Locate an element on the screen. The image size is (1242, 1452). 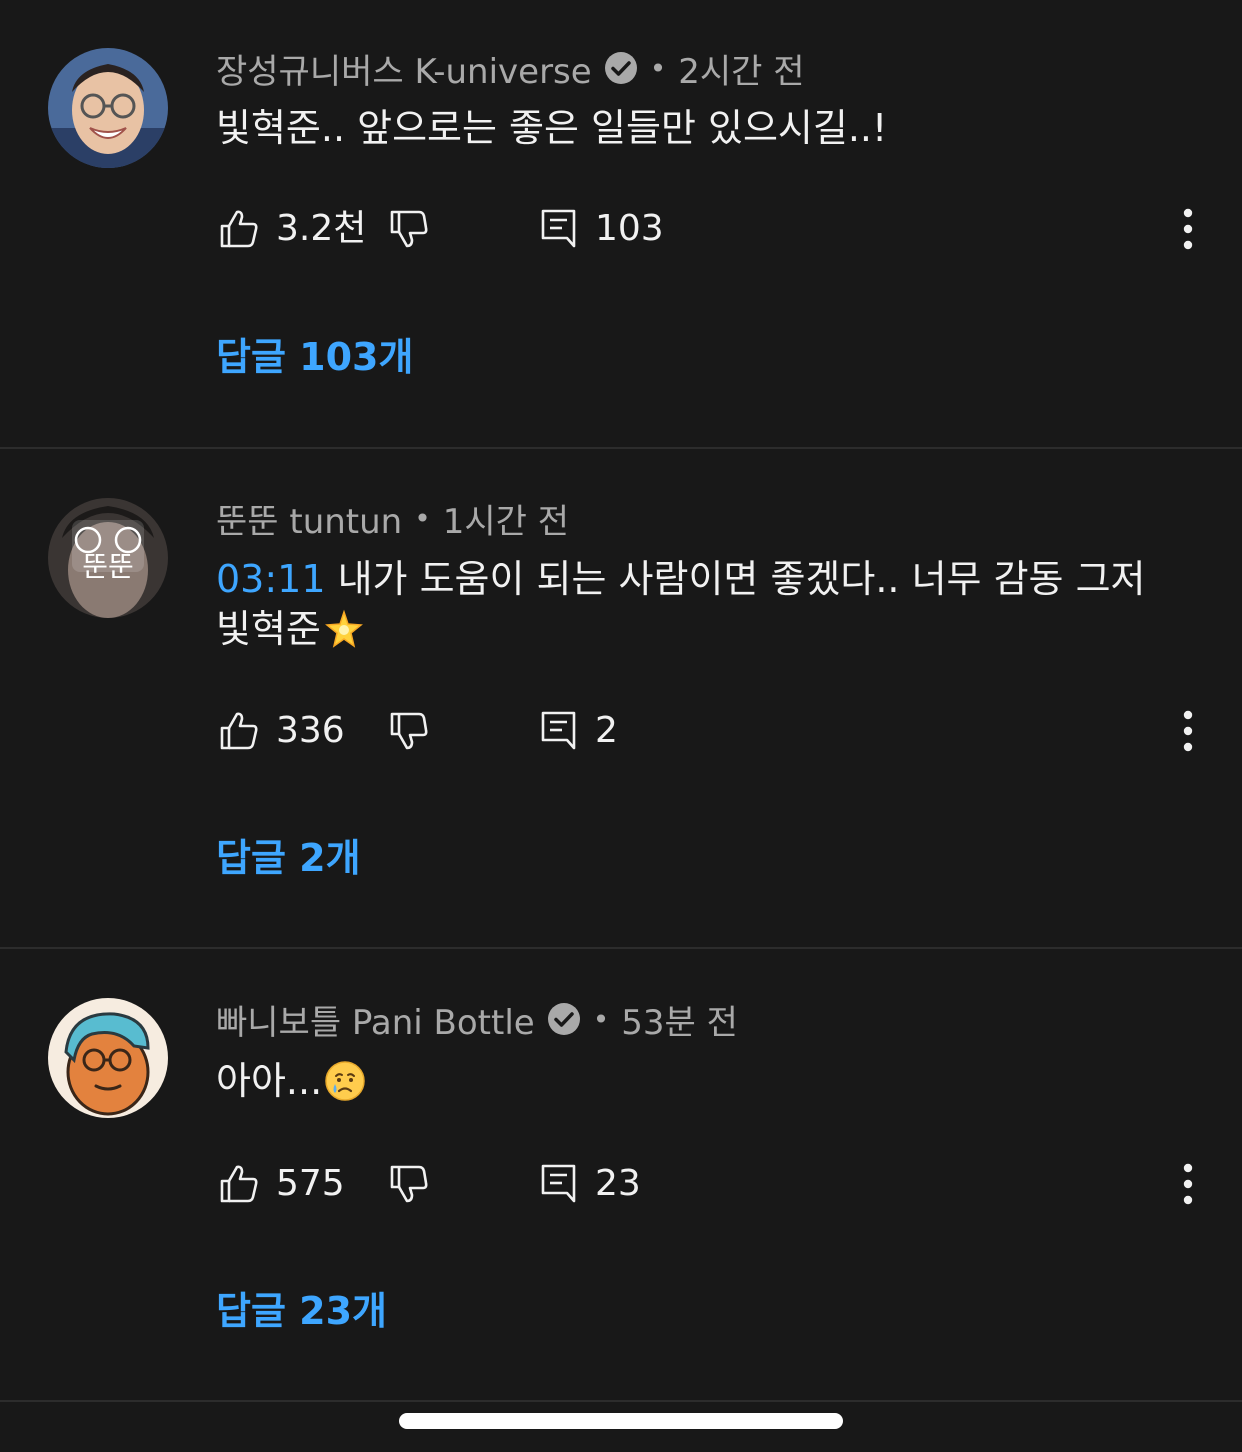
reply-count: 2 is located at coordinates (606, 730).